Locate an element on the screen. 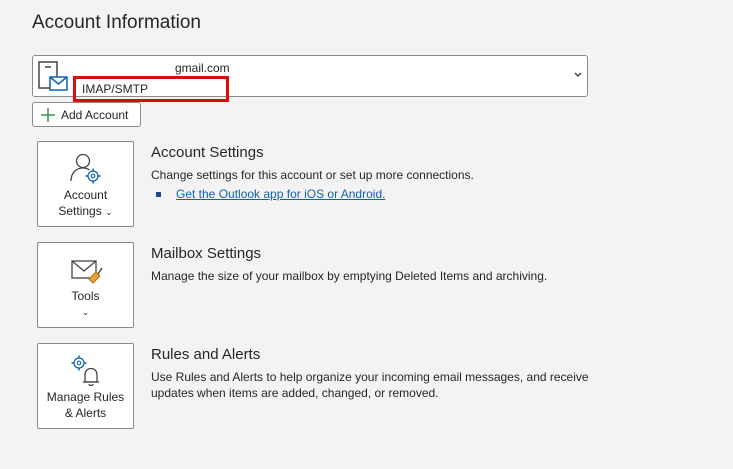 Image resolution: width=733 pixels, height=469 pixels. redacted-area is located at coordinates (125, 66).